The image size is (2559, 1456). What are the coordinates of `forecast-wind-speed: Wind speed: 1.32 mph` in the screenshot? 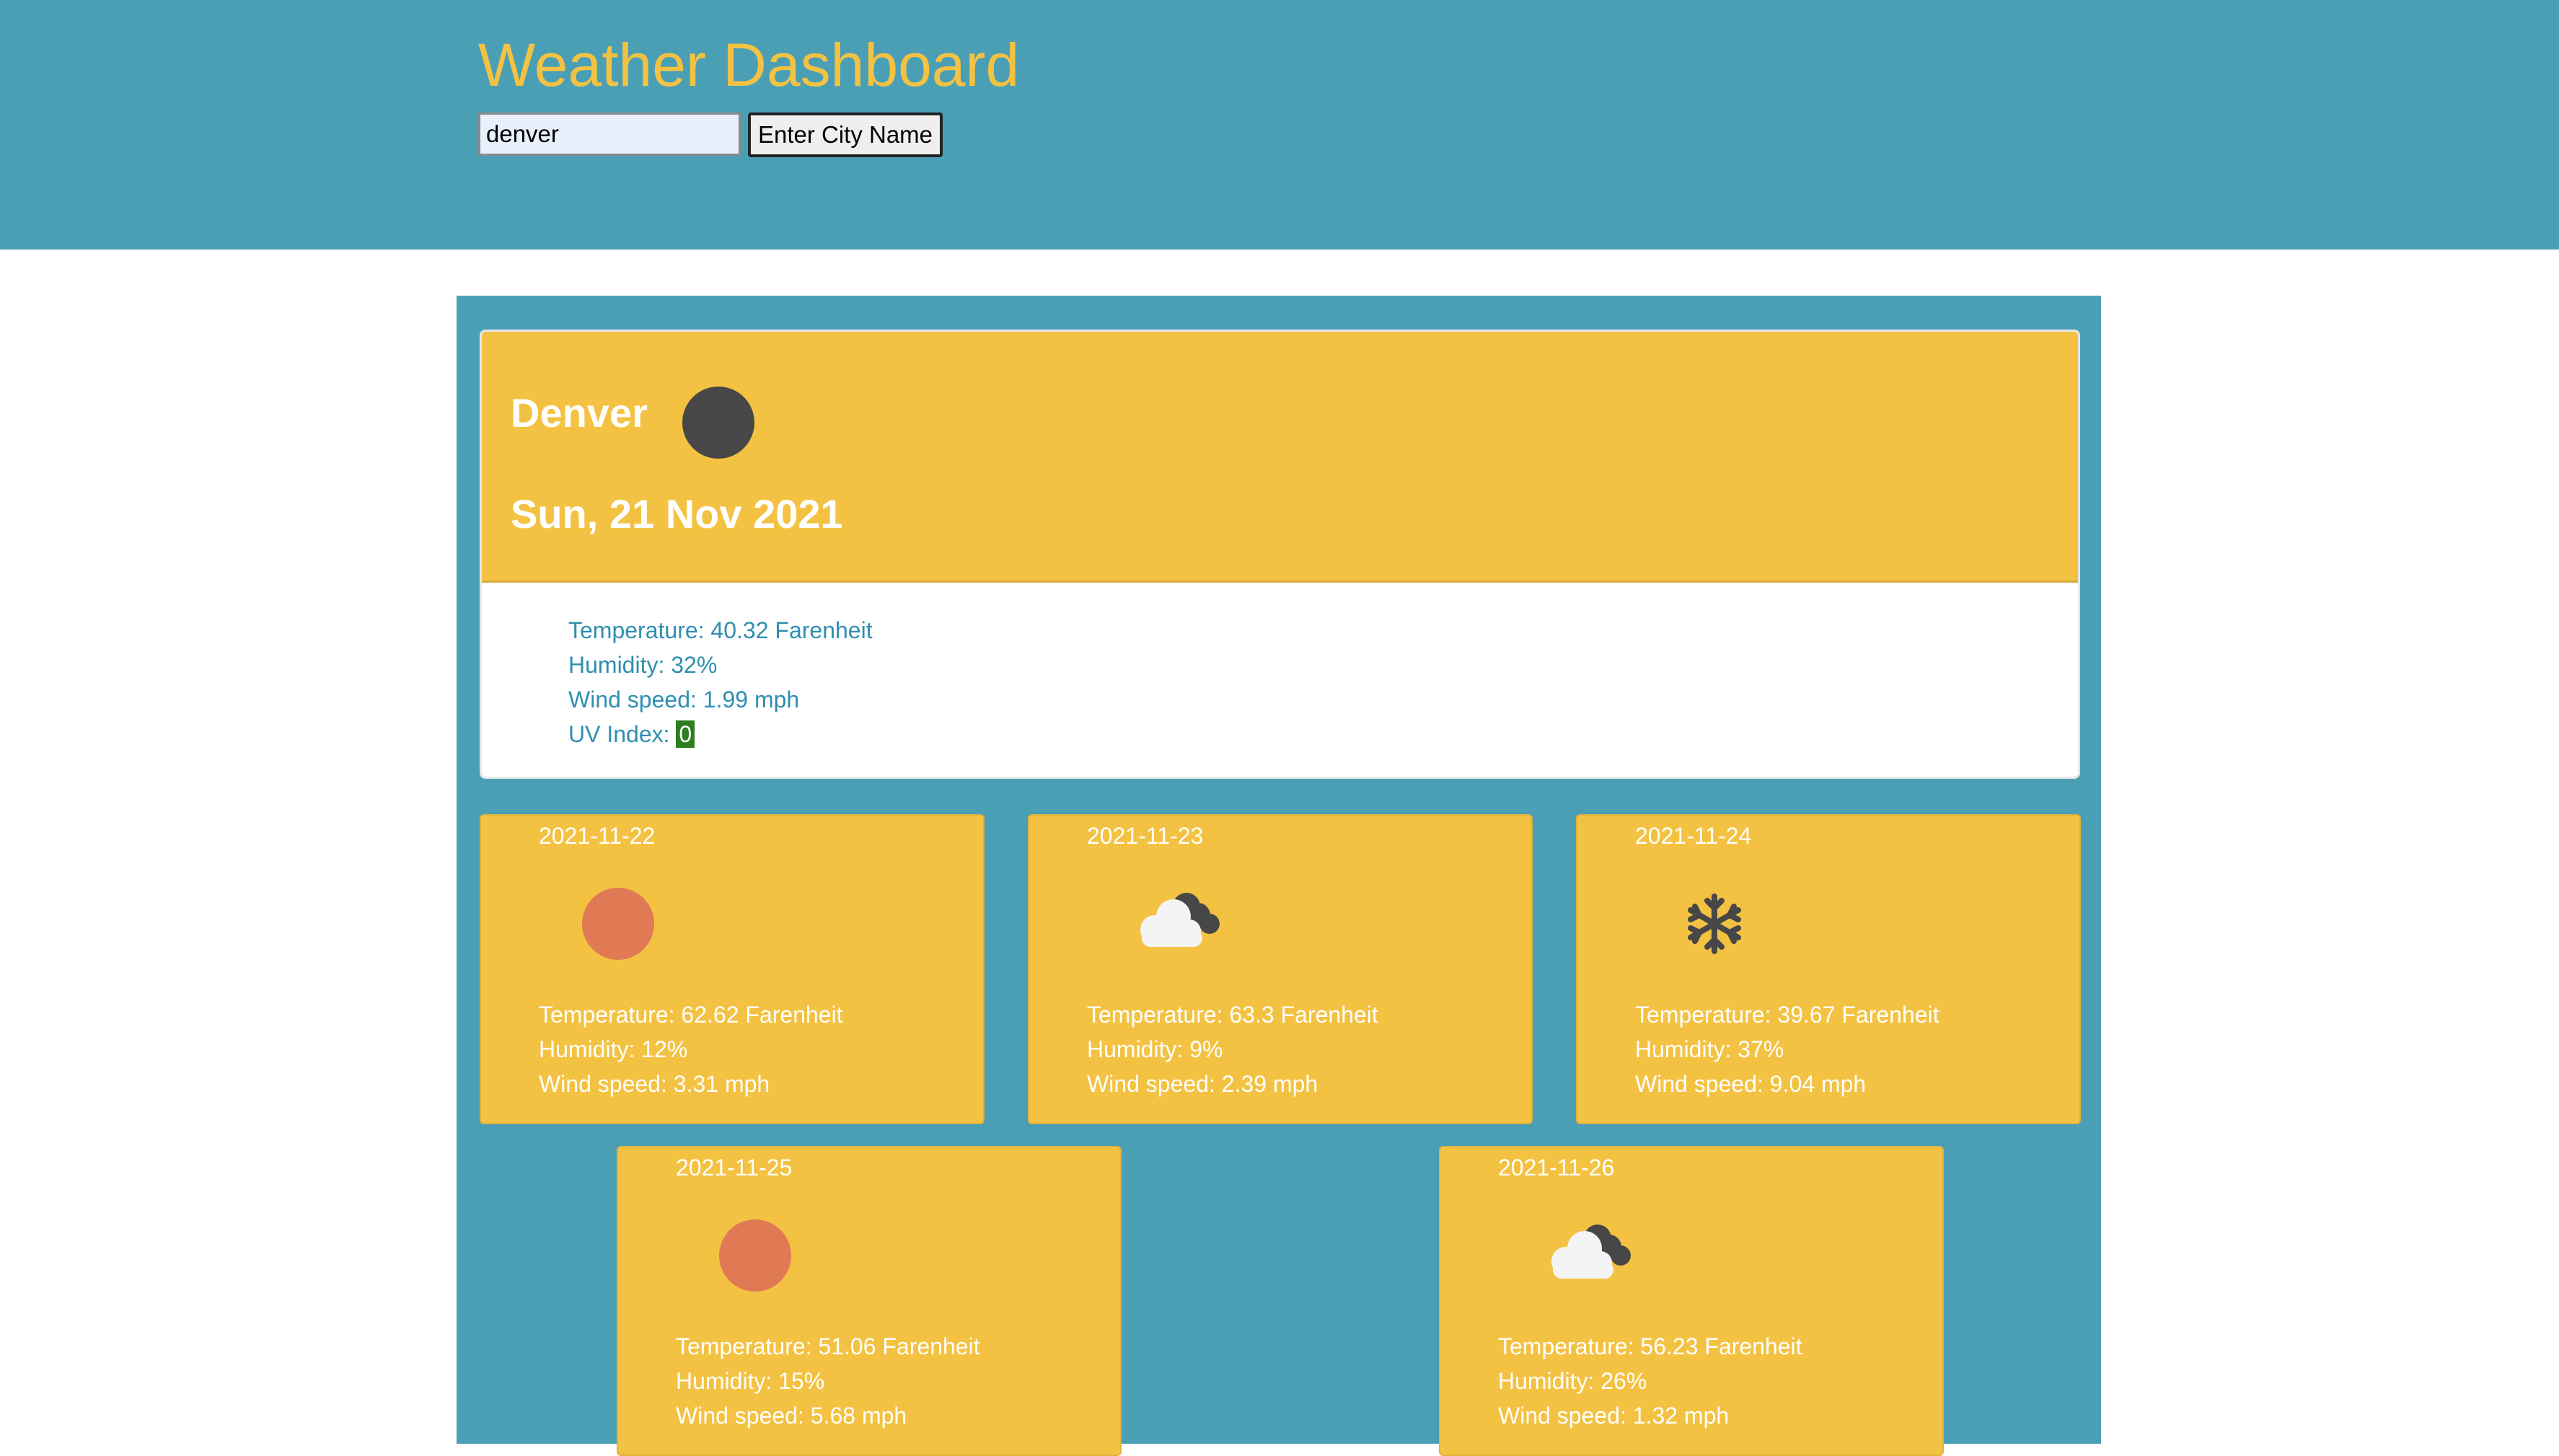 It's located at (1614, 1416).